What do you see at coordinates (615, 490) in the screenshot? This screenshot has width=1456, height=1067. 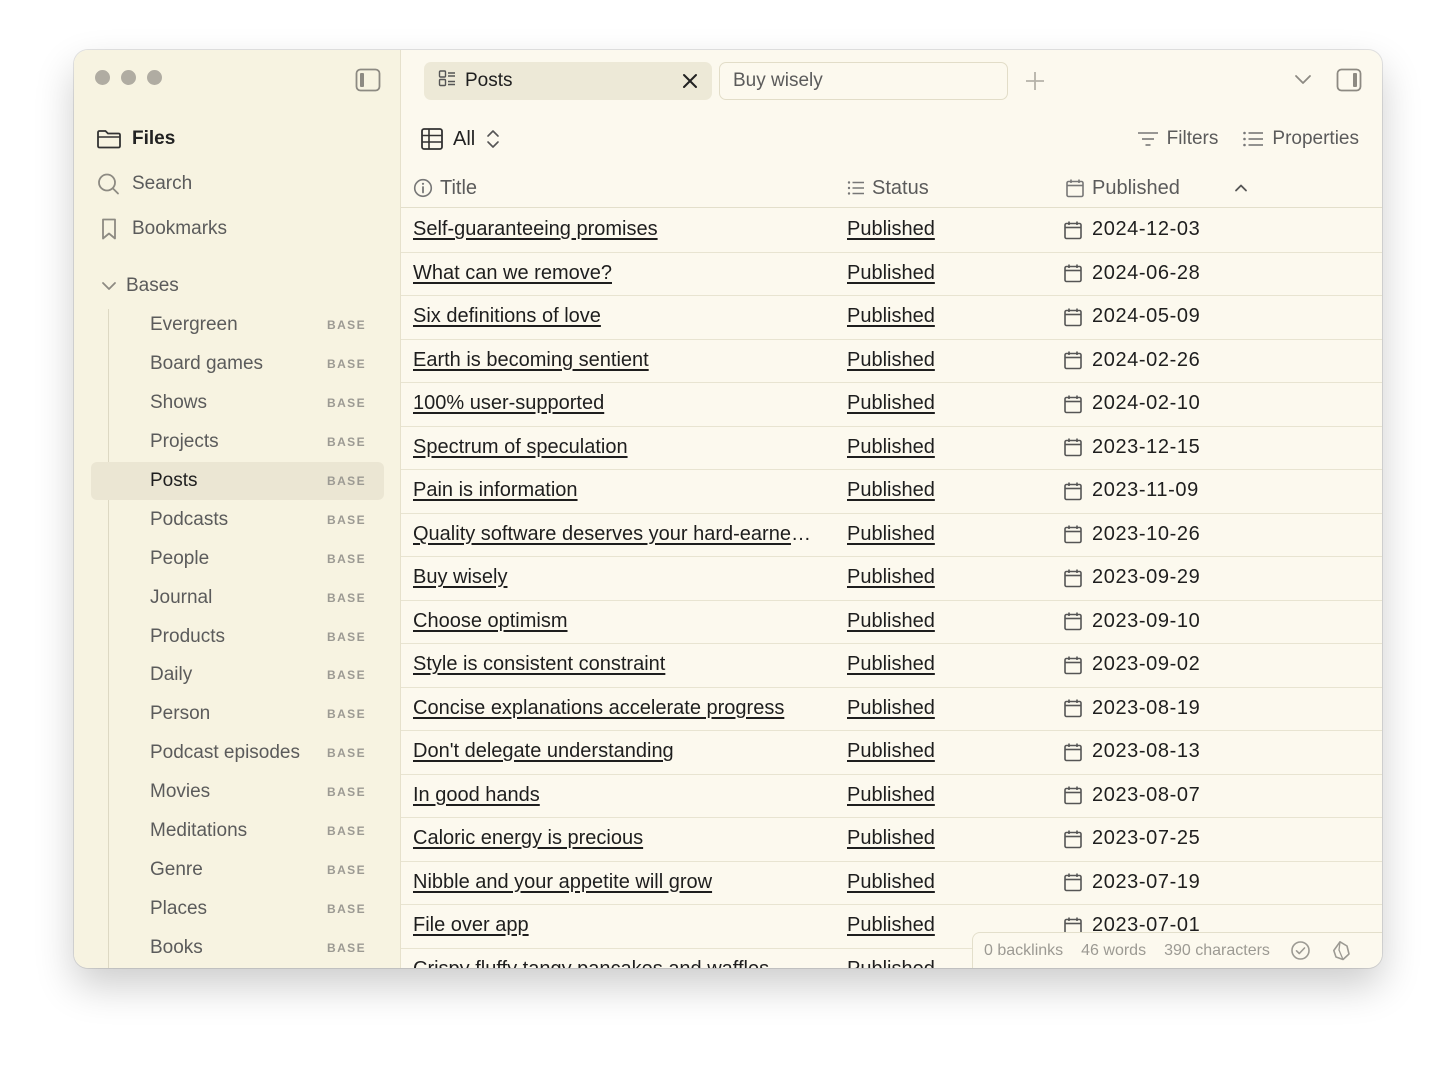 I see `post-title-link: Pain is information` at bounding box center [615, 490].